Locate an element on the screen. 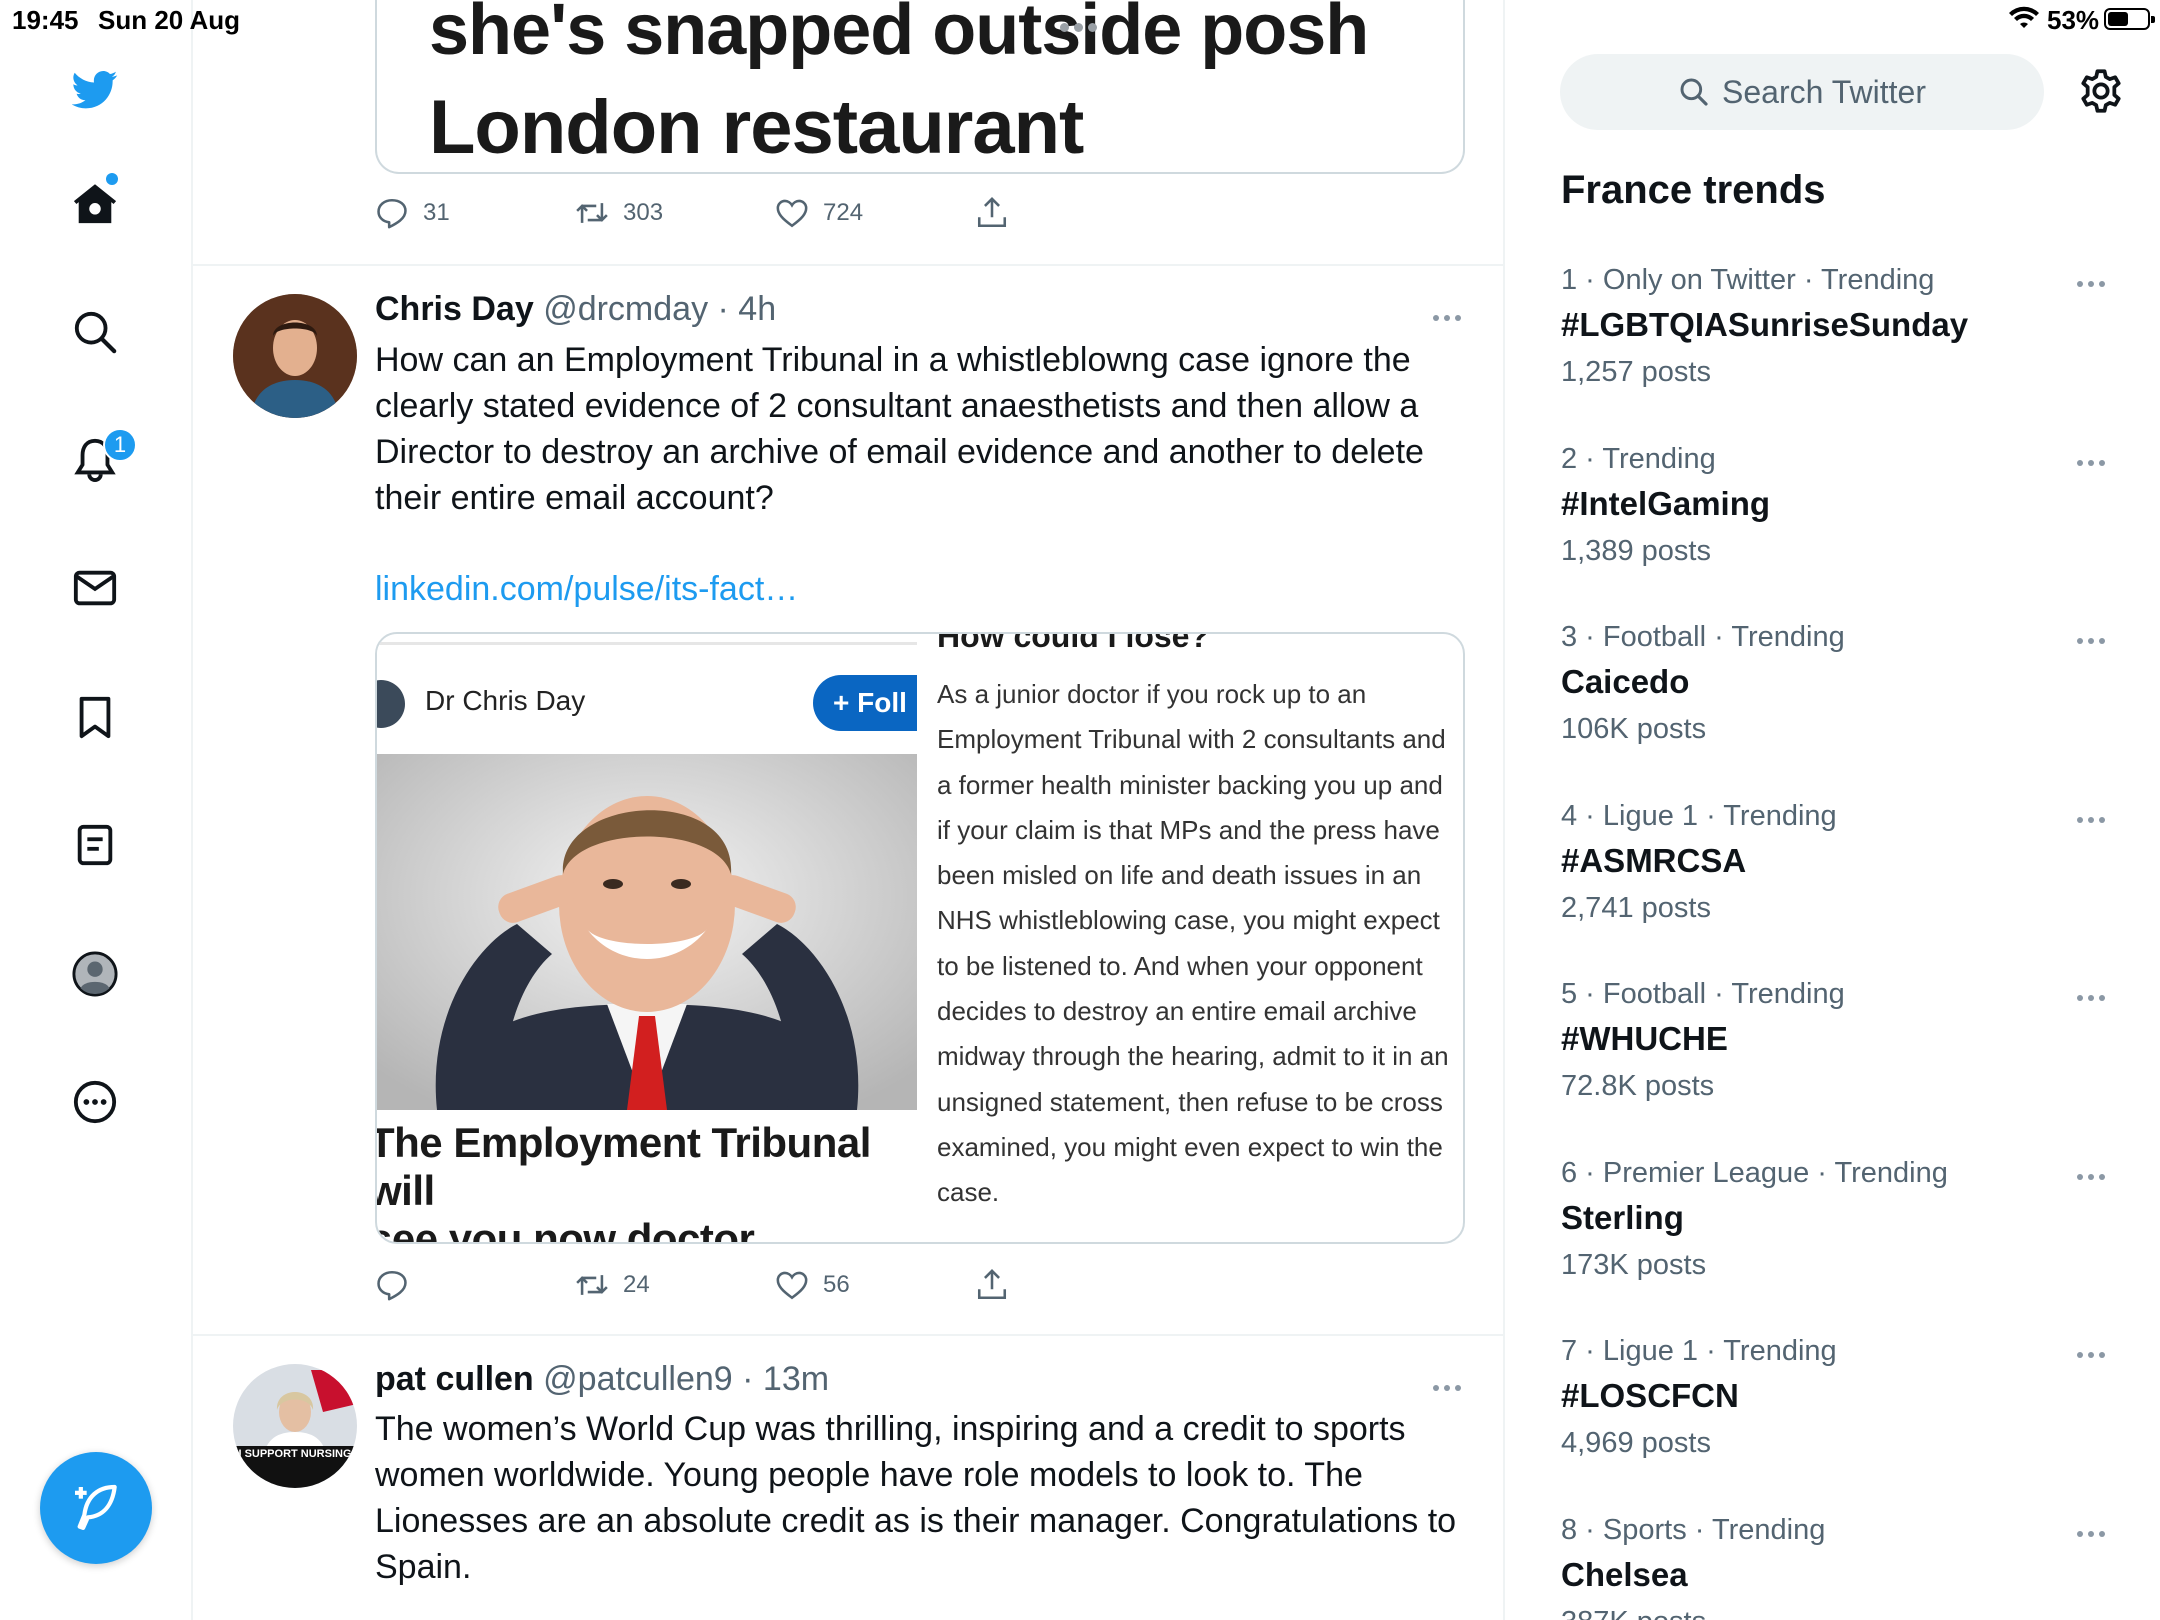 Image resolution: width=2160 pixels, height=1620 pixels. trend-topic: #IntelGaming is located at coordinates (1666, 503).